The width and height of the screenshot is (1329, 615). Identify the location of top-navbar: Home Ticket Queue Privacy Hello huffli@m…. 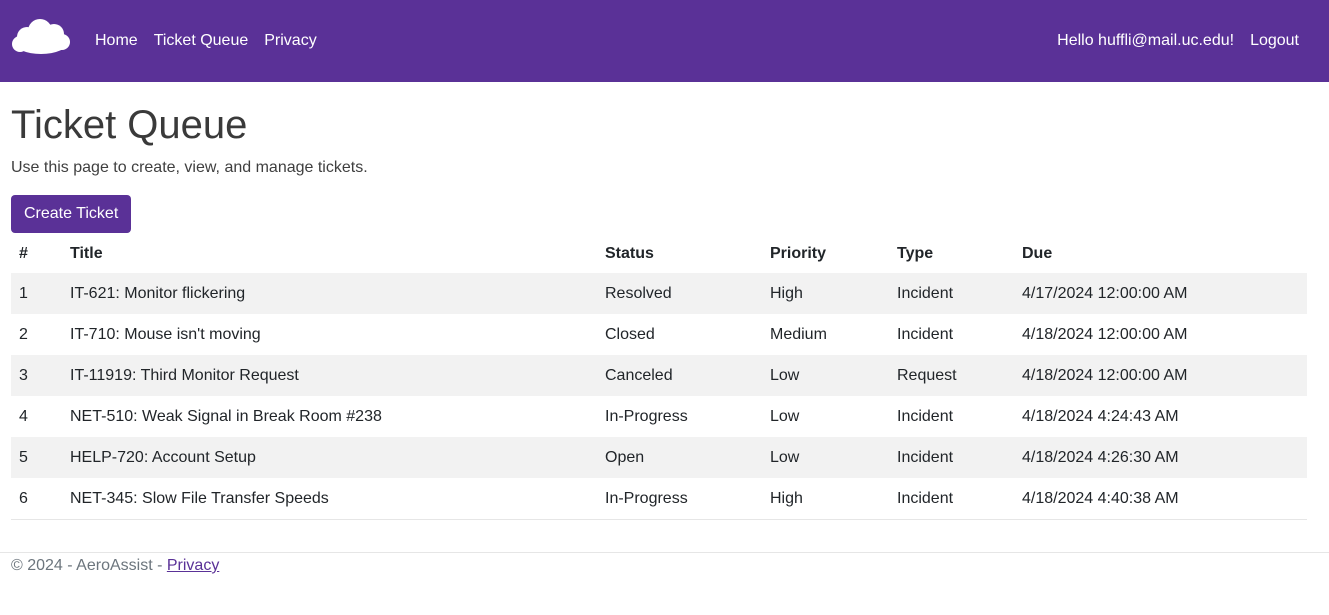
(664, 41).